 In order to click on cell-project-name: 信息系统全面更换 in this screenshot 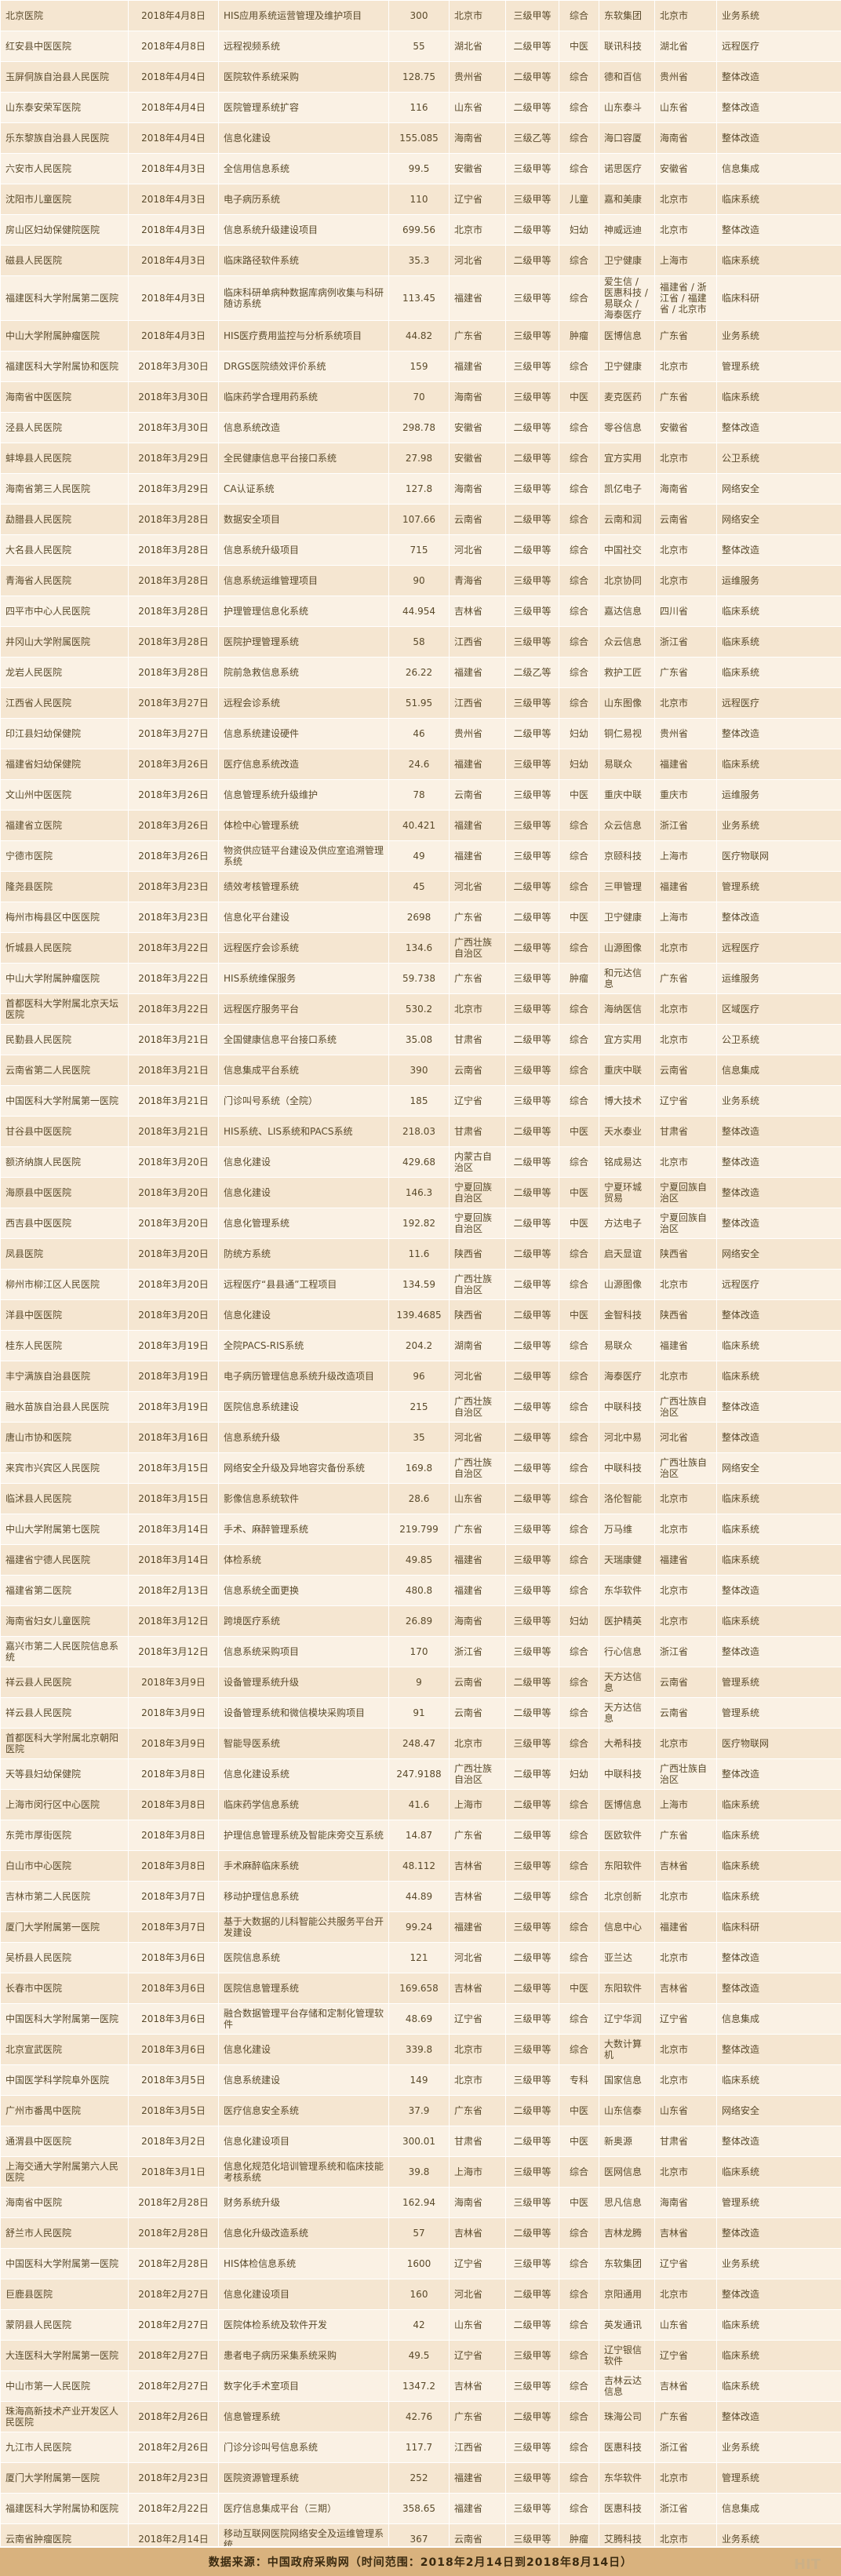, I will do `click(303, 1590)`.